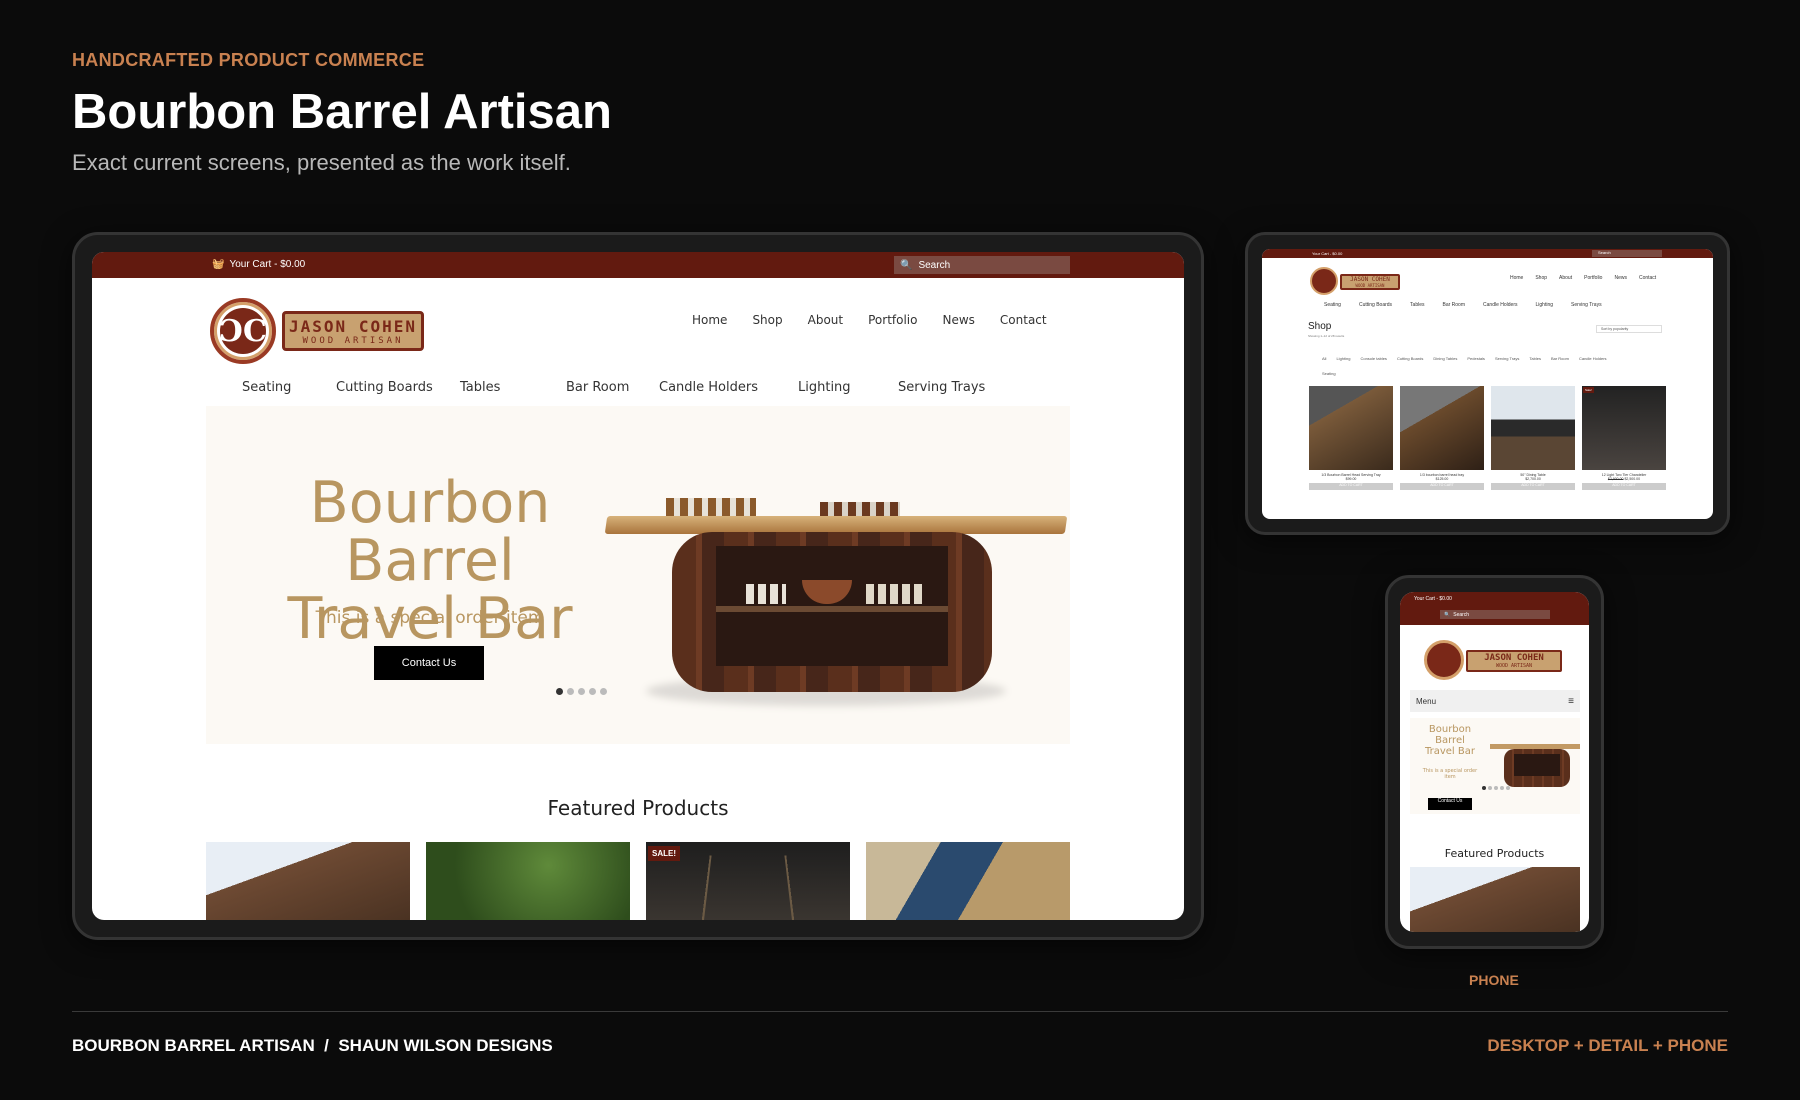 The image size is (1800, 1100). What do you see at coordinates (1647, 278) in the screenshot?
I see `tablet-nav-contact: Contact` at bounding box center [1647, 278].